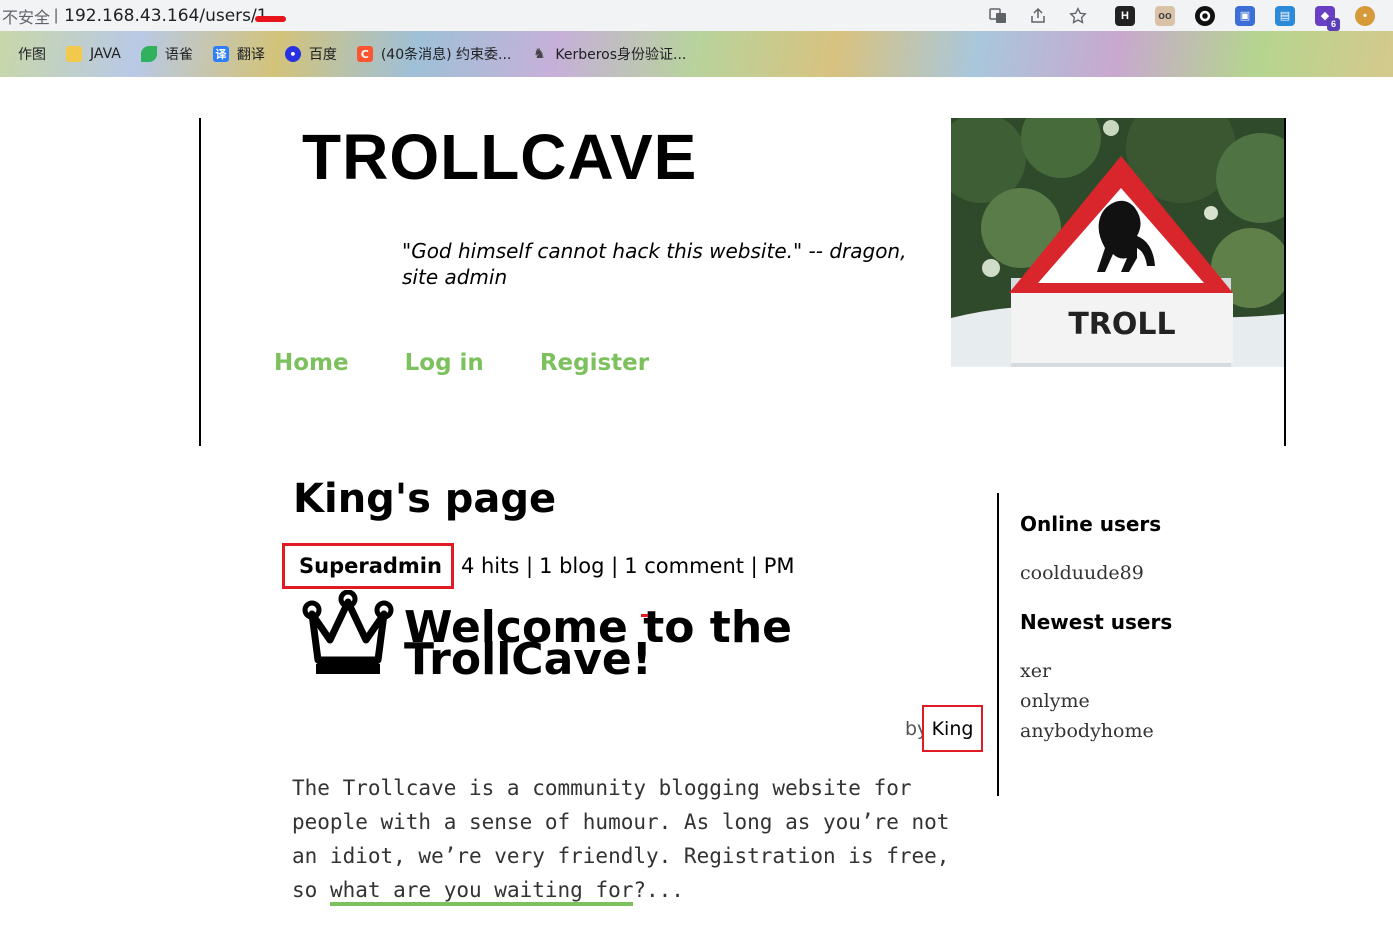 This screenshot has height=931, width=1393. Describe the element at coordinates (1078, 16) in the screenshot. I see `bookmark-star-icon` at that location.